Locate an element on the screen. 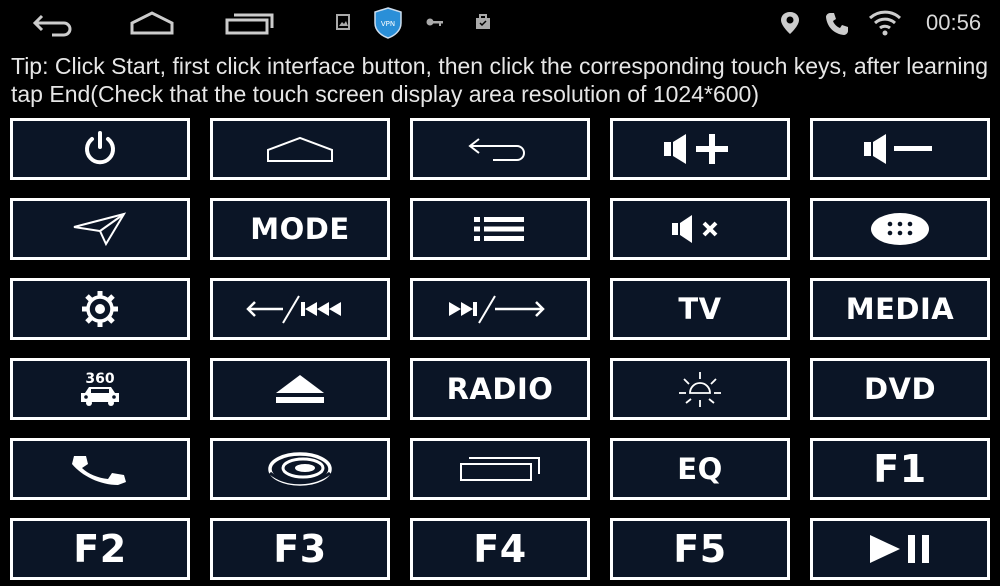 This screenshot has height=586, width=1000. browser-key is located at coordinates (300, 469).